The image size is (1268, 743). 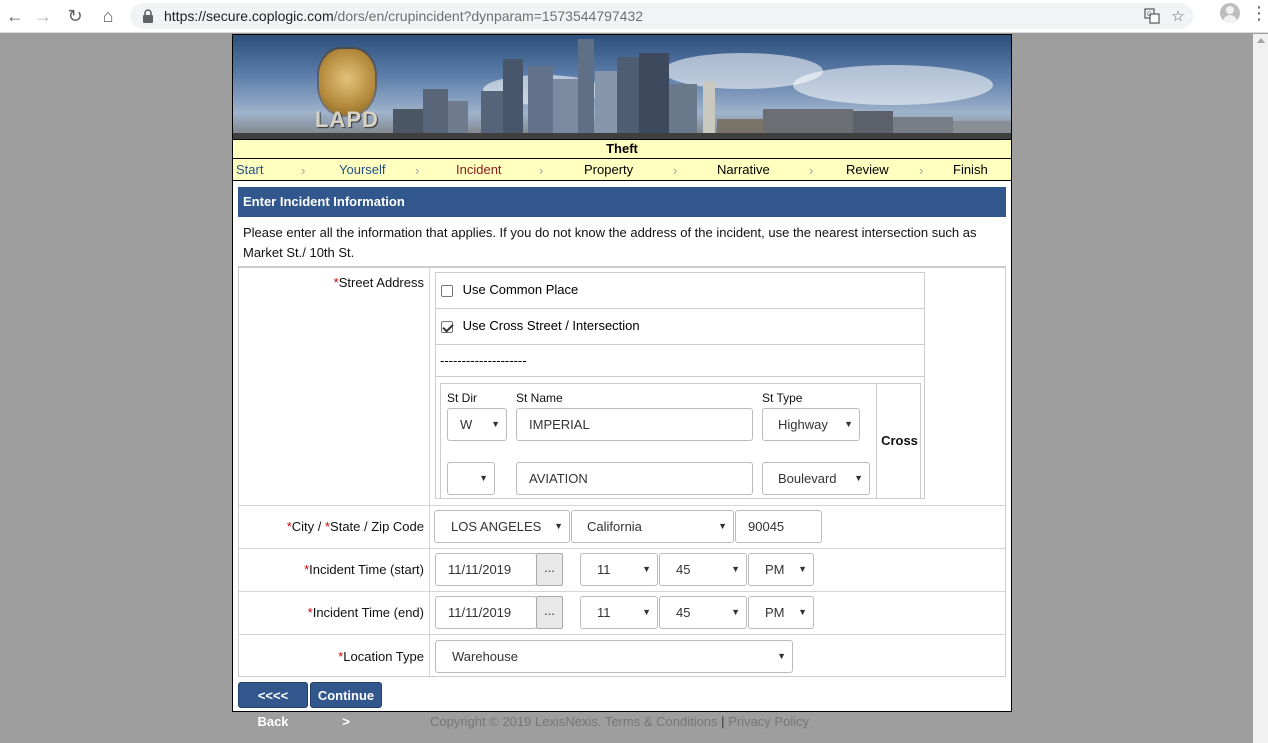 I want to click on street2-name-input: AVIATION, so click(x=634, y=478).